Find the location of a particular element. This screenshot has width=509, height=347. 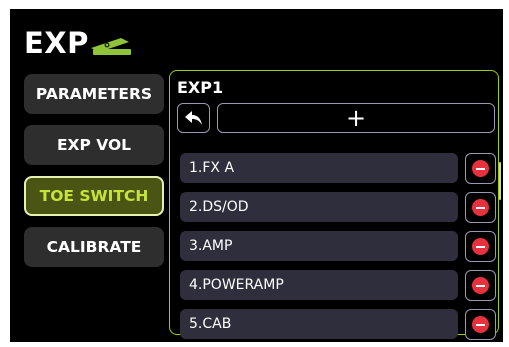

list-item-fx-a: 1.FX A is located at coordinates (319, 168).